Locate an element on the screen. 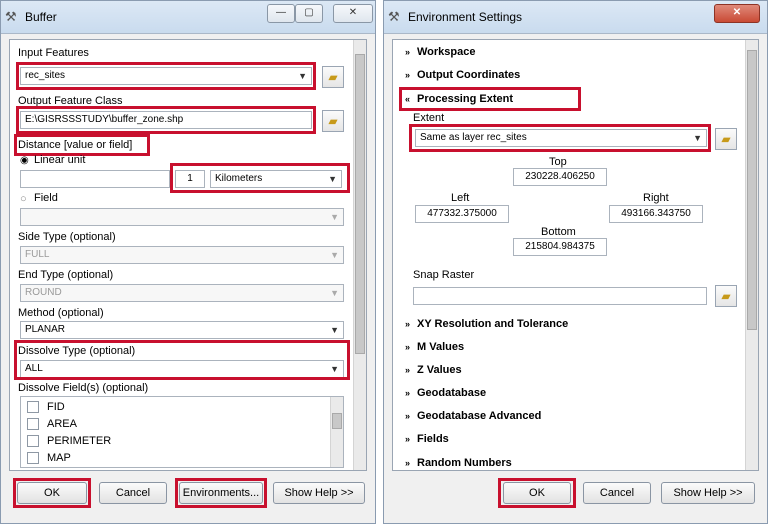  tools-icon: ⚒ is located at coordinates (394, 16).